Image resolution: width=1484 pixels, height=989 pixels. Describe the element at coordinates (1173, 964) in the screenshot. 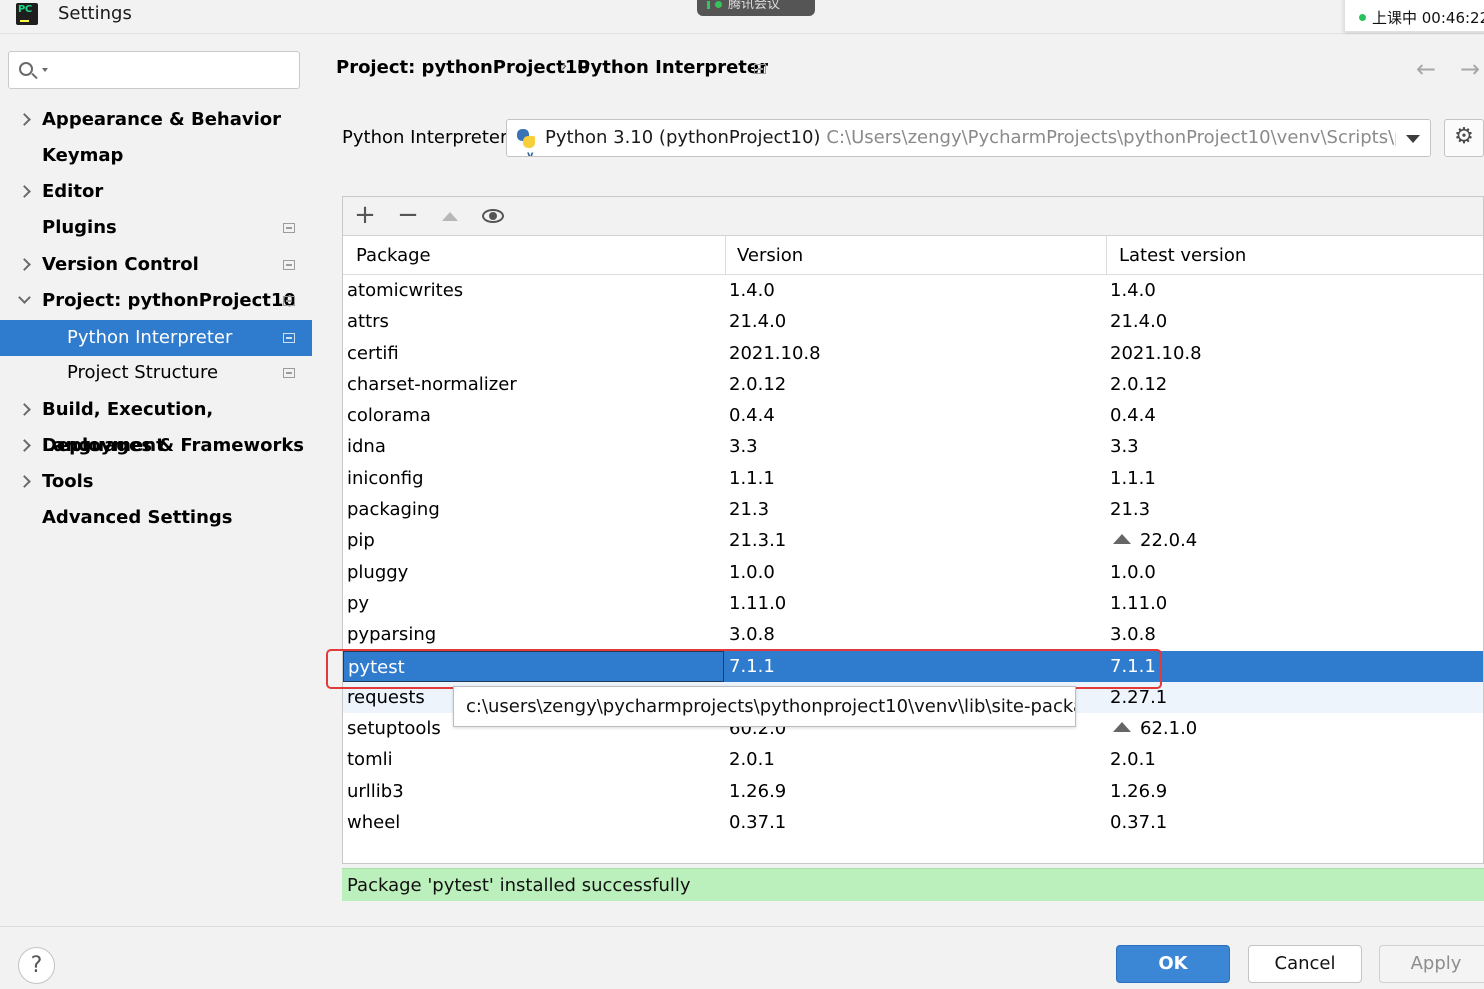

I see `ok-button: OK` at that location.